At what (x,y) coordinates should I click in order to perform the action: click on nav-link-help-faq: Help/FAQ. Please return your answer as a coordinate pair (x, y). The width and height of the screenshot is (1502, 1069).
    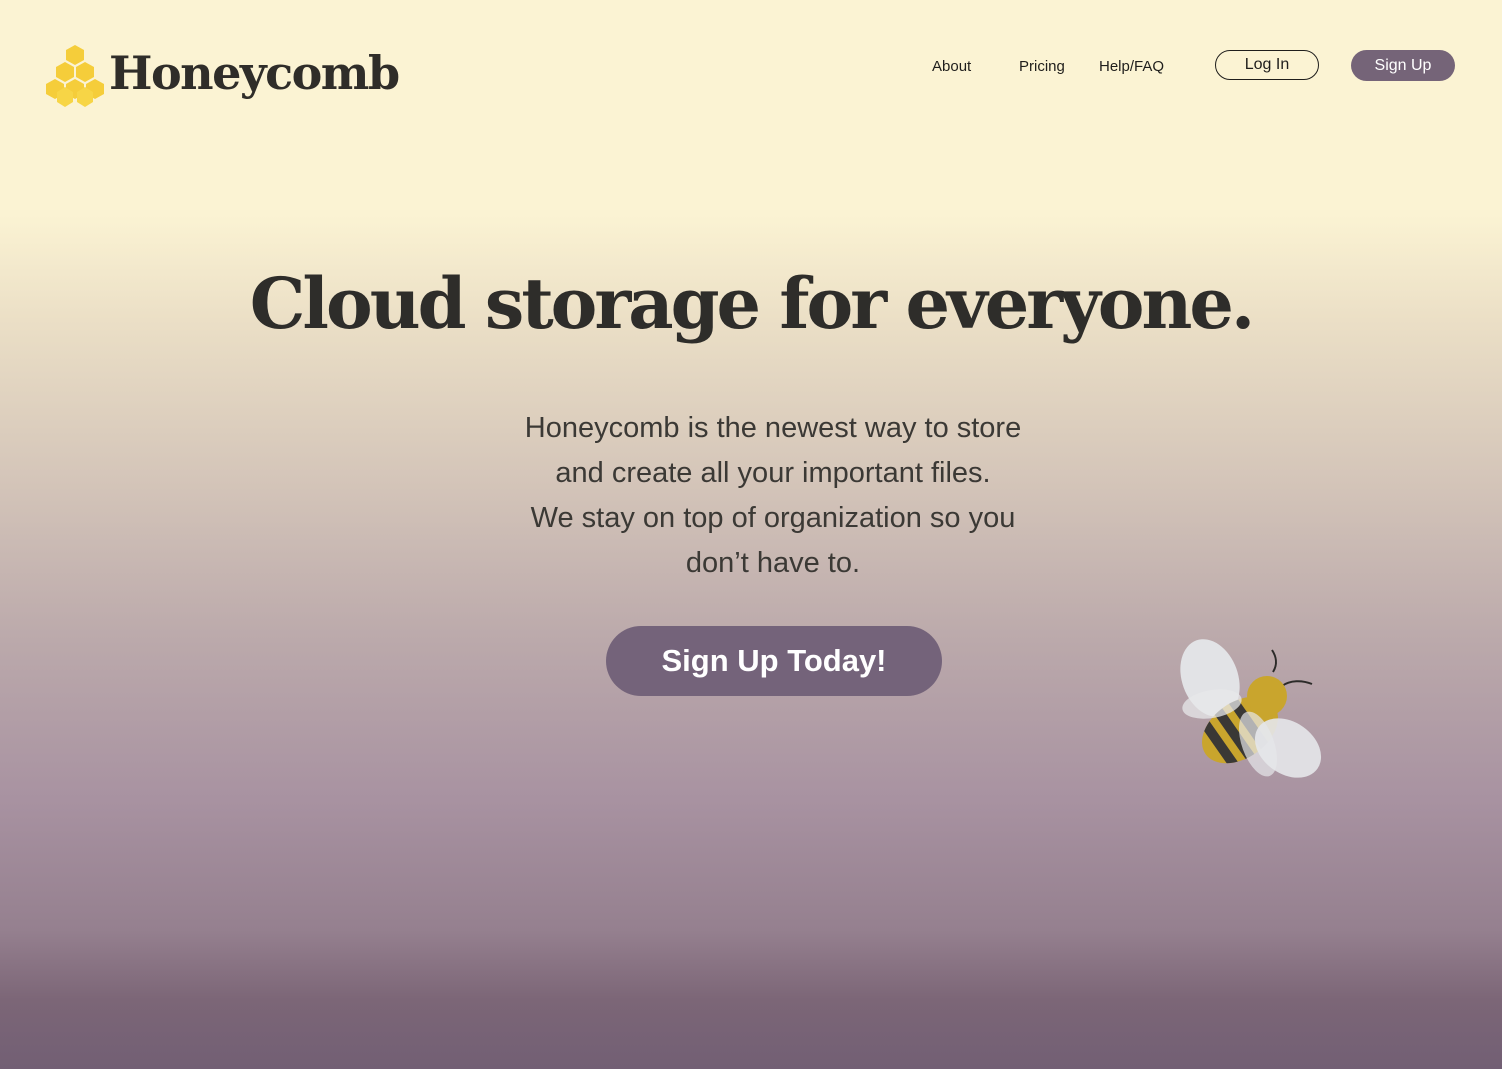
    Looking at the image, I should click on (1131, 66).